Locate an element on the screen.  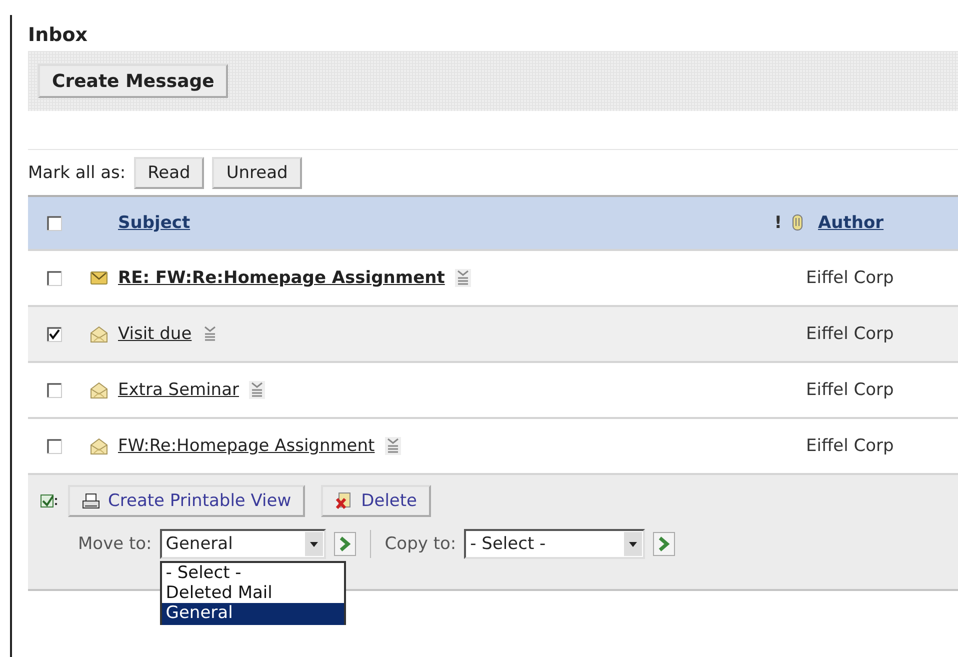
copy-to-label: Copy to: is located at coordinates (420, 544).